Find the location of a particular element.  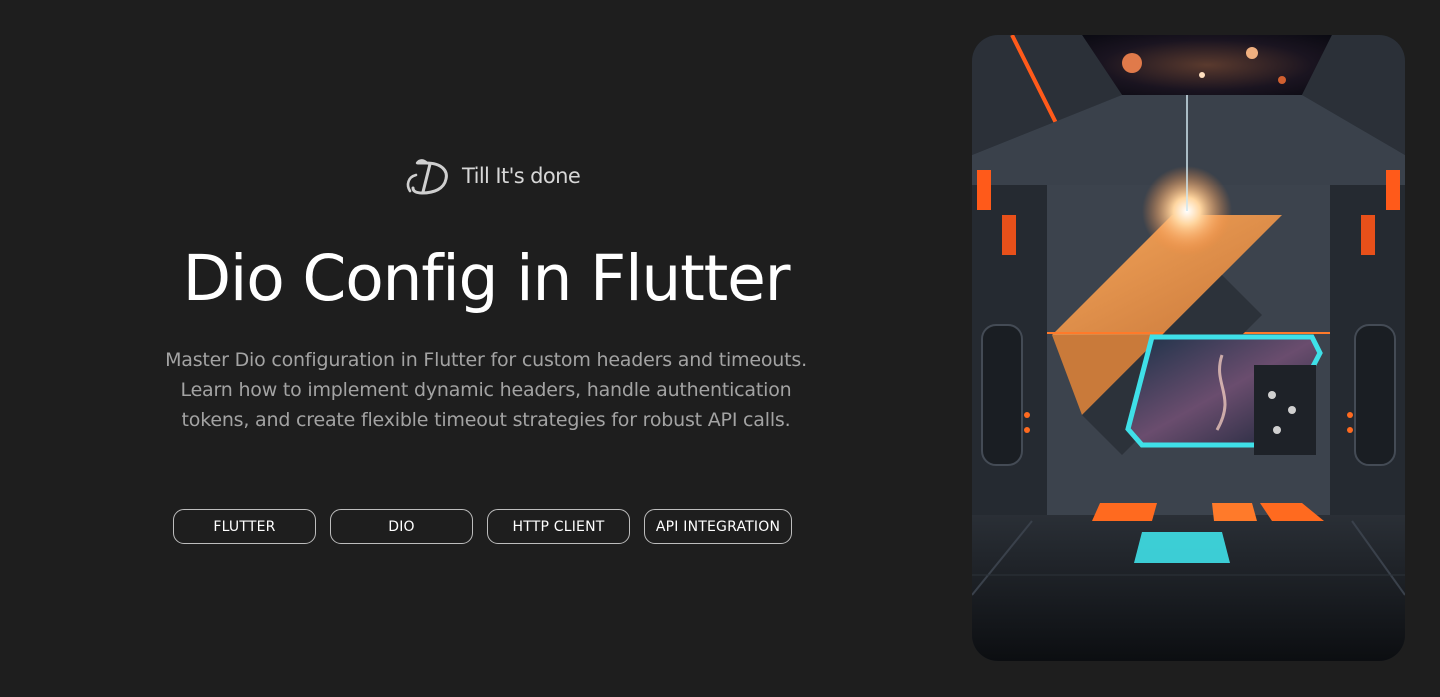

tag-api-integration: API INTEGRATION is located at coordinates (718, 526).